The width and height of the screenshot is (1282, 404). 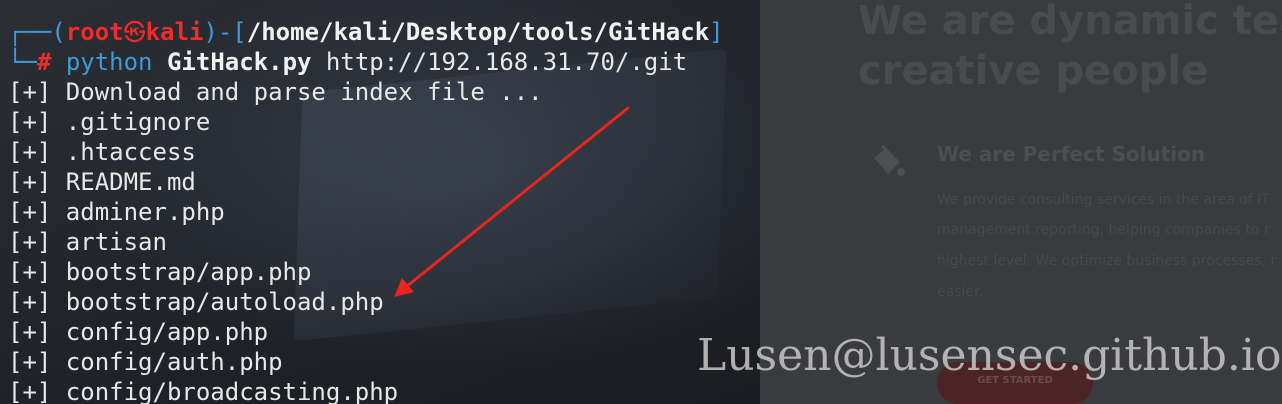 I want to click on prompt-host: kali, so click(x=174, y=32).